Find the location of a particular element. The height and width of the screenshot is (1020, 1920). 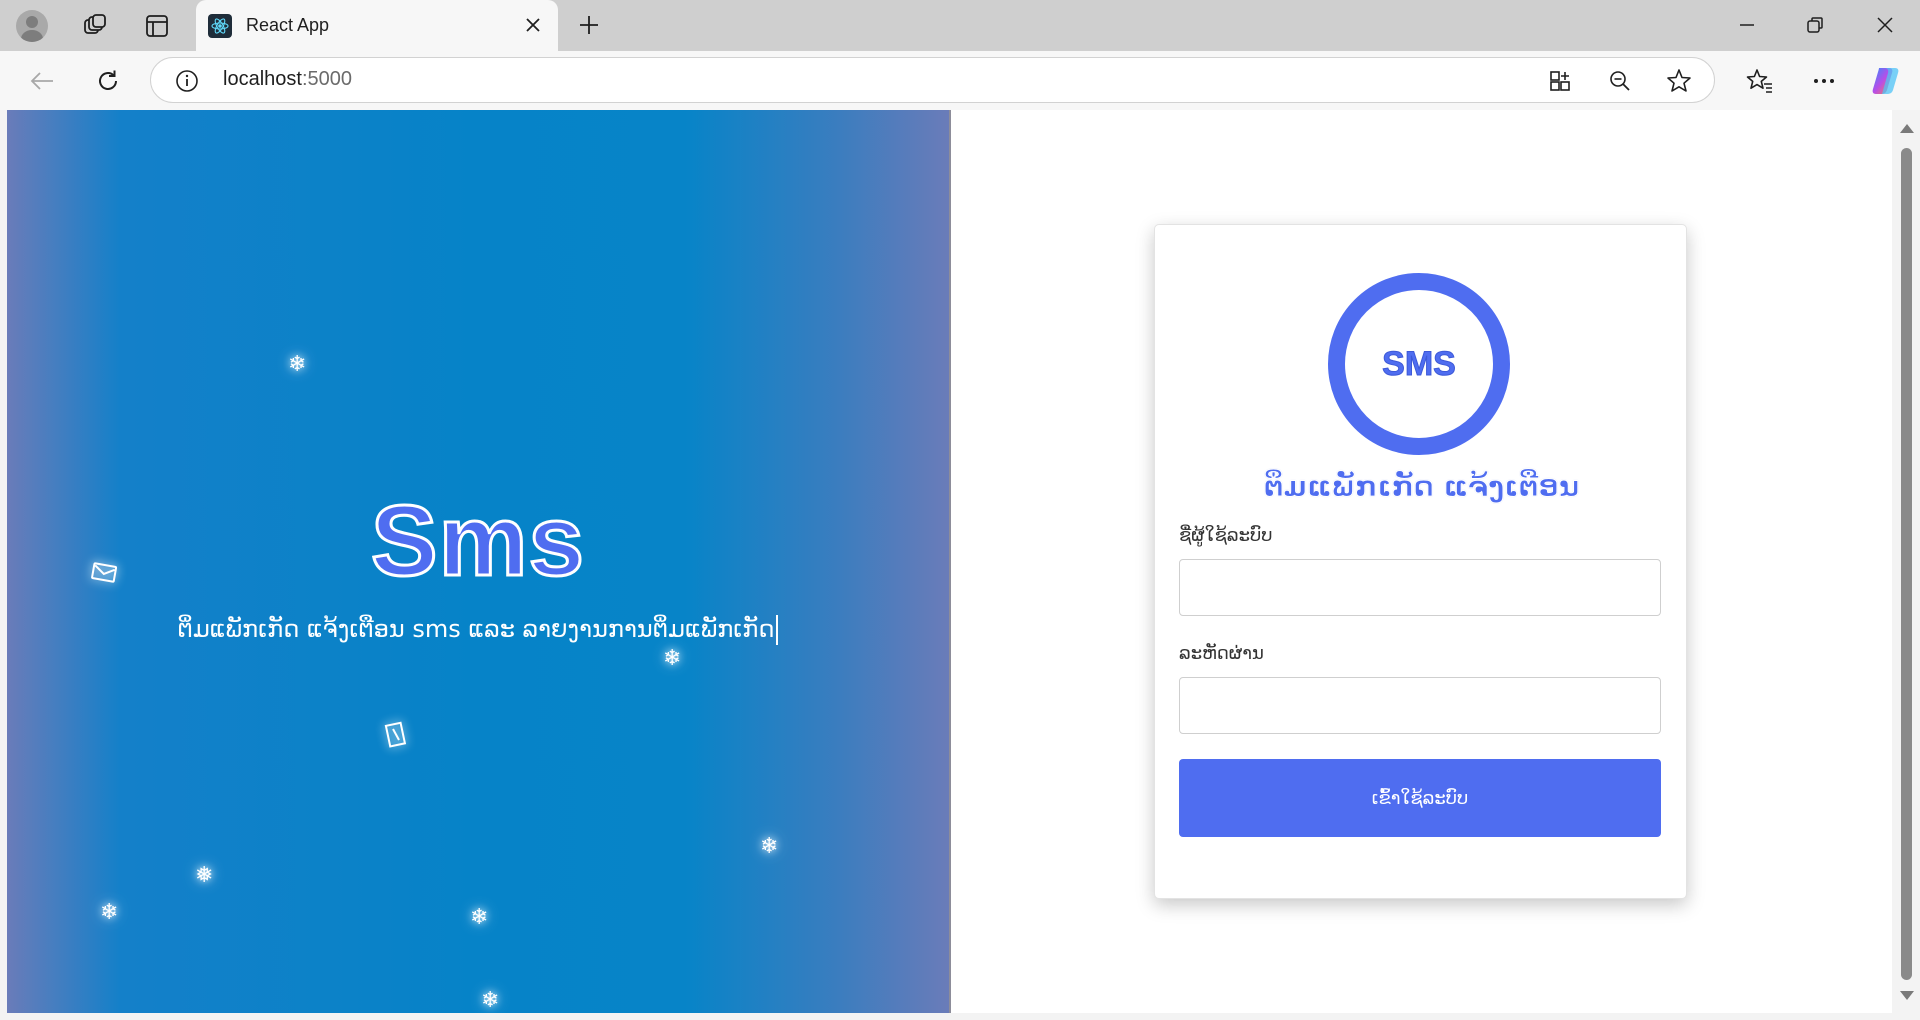

avatar-icon is located at coordinates (32, 26).